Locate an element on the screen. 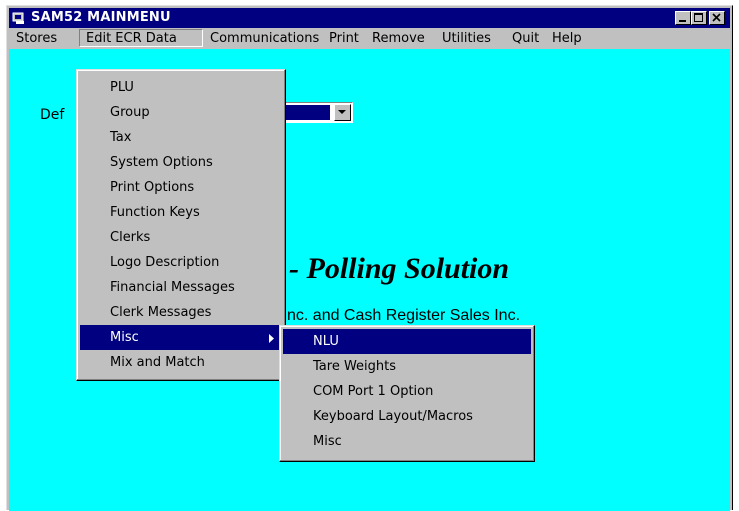  menu-item-mix-and-match: Mix and Match is located at coordinates (181, 362).